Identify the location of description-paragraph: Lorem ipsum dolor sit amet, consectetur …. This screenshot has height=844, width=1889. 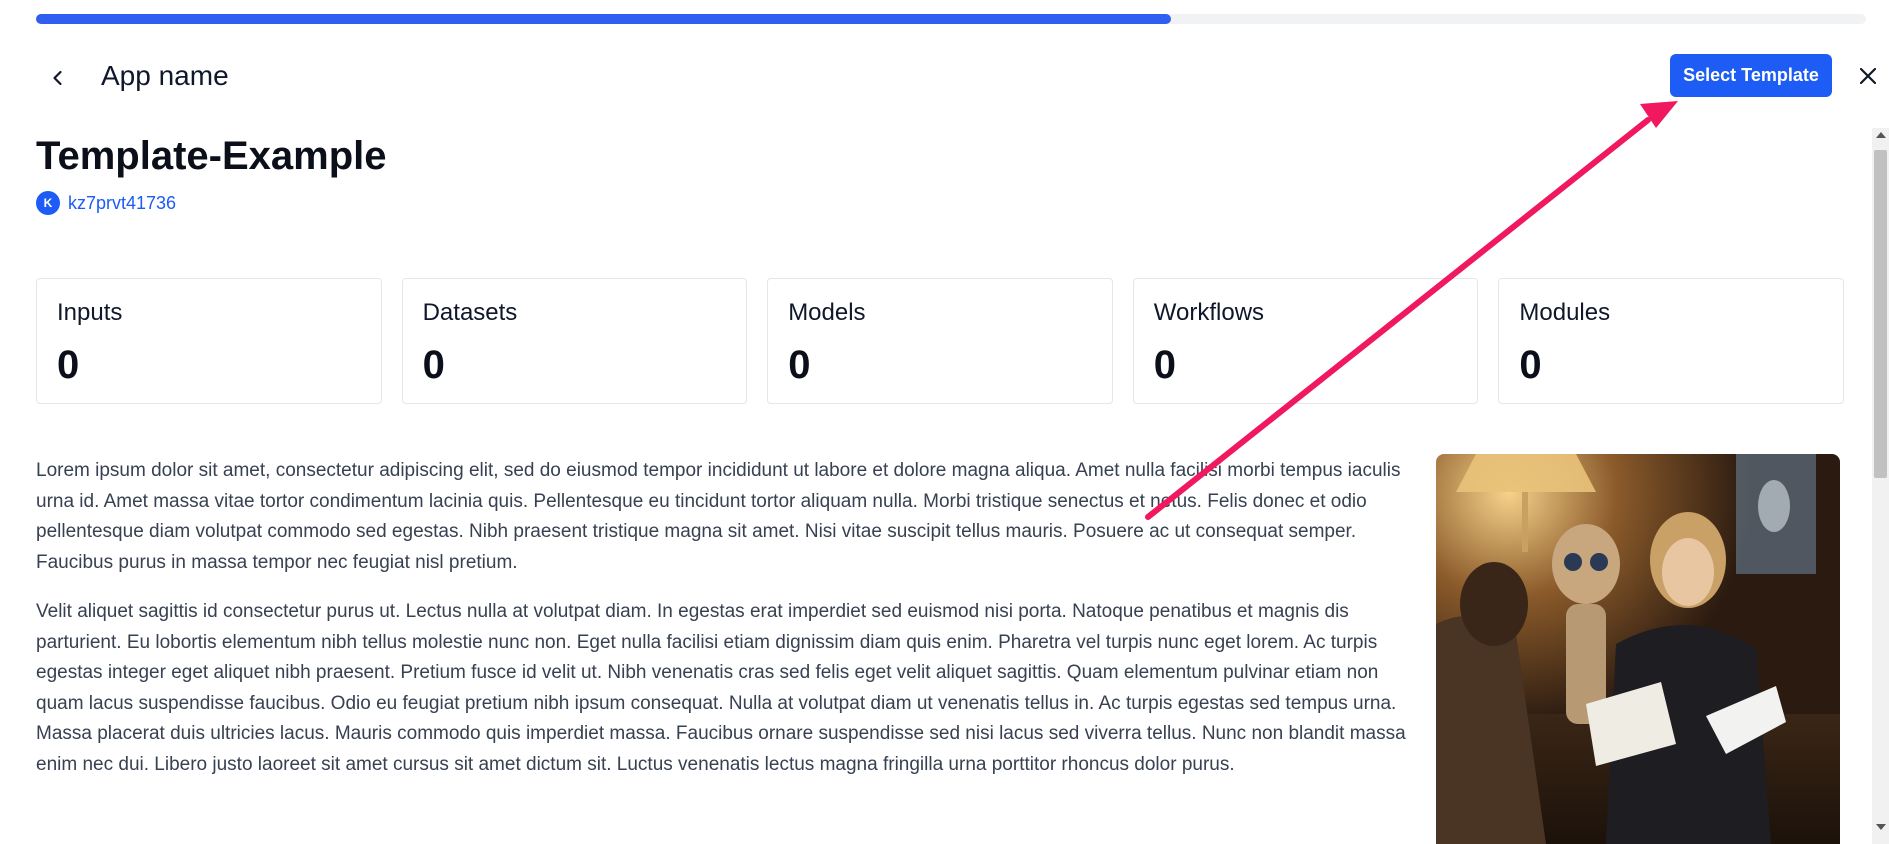
(718, 516).